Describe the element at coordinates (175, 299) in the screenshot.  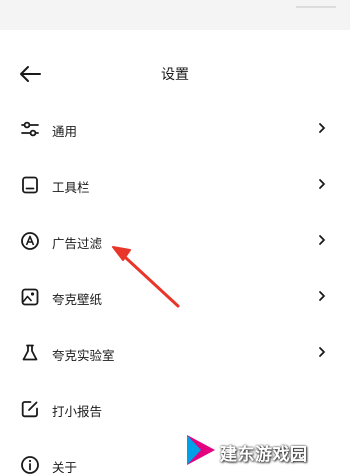
I see `settings-item-wallpaper: 夸克壁纸` at that location.